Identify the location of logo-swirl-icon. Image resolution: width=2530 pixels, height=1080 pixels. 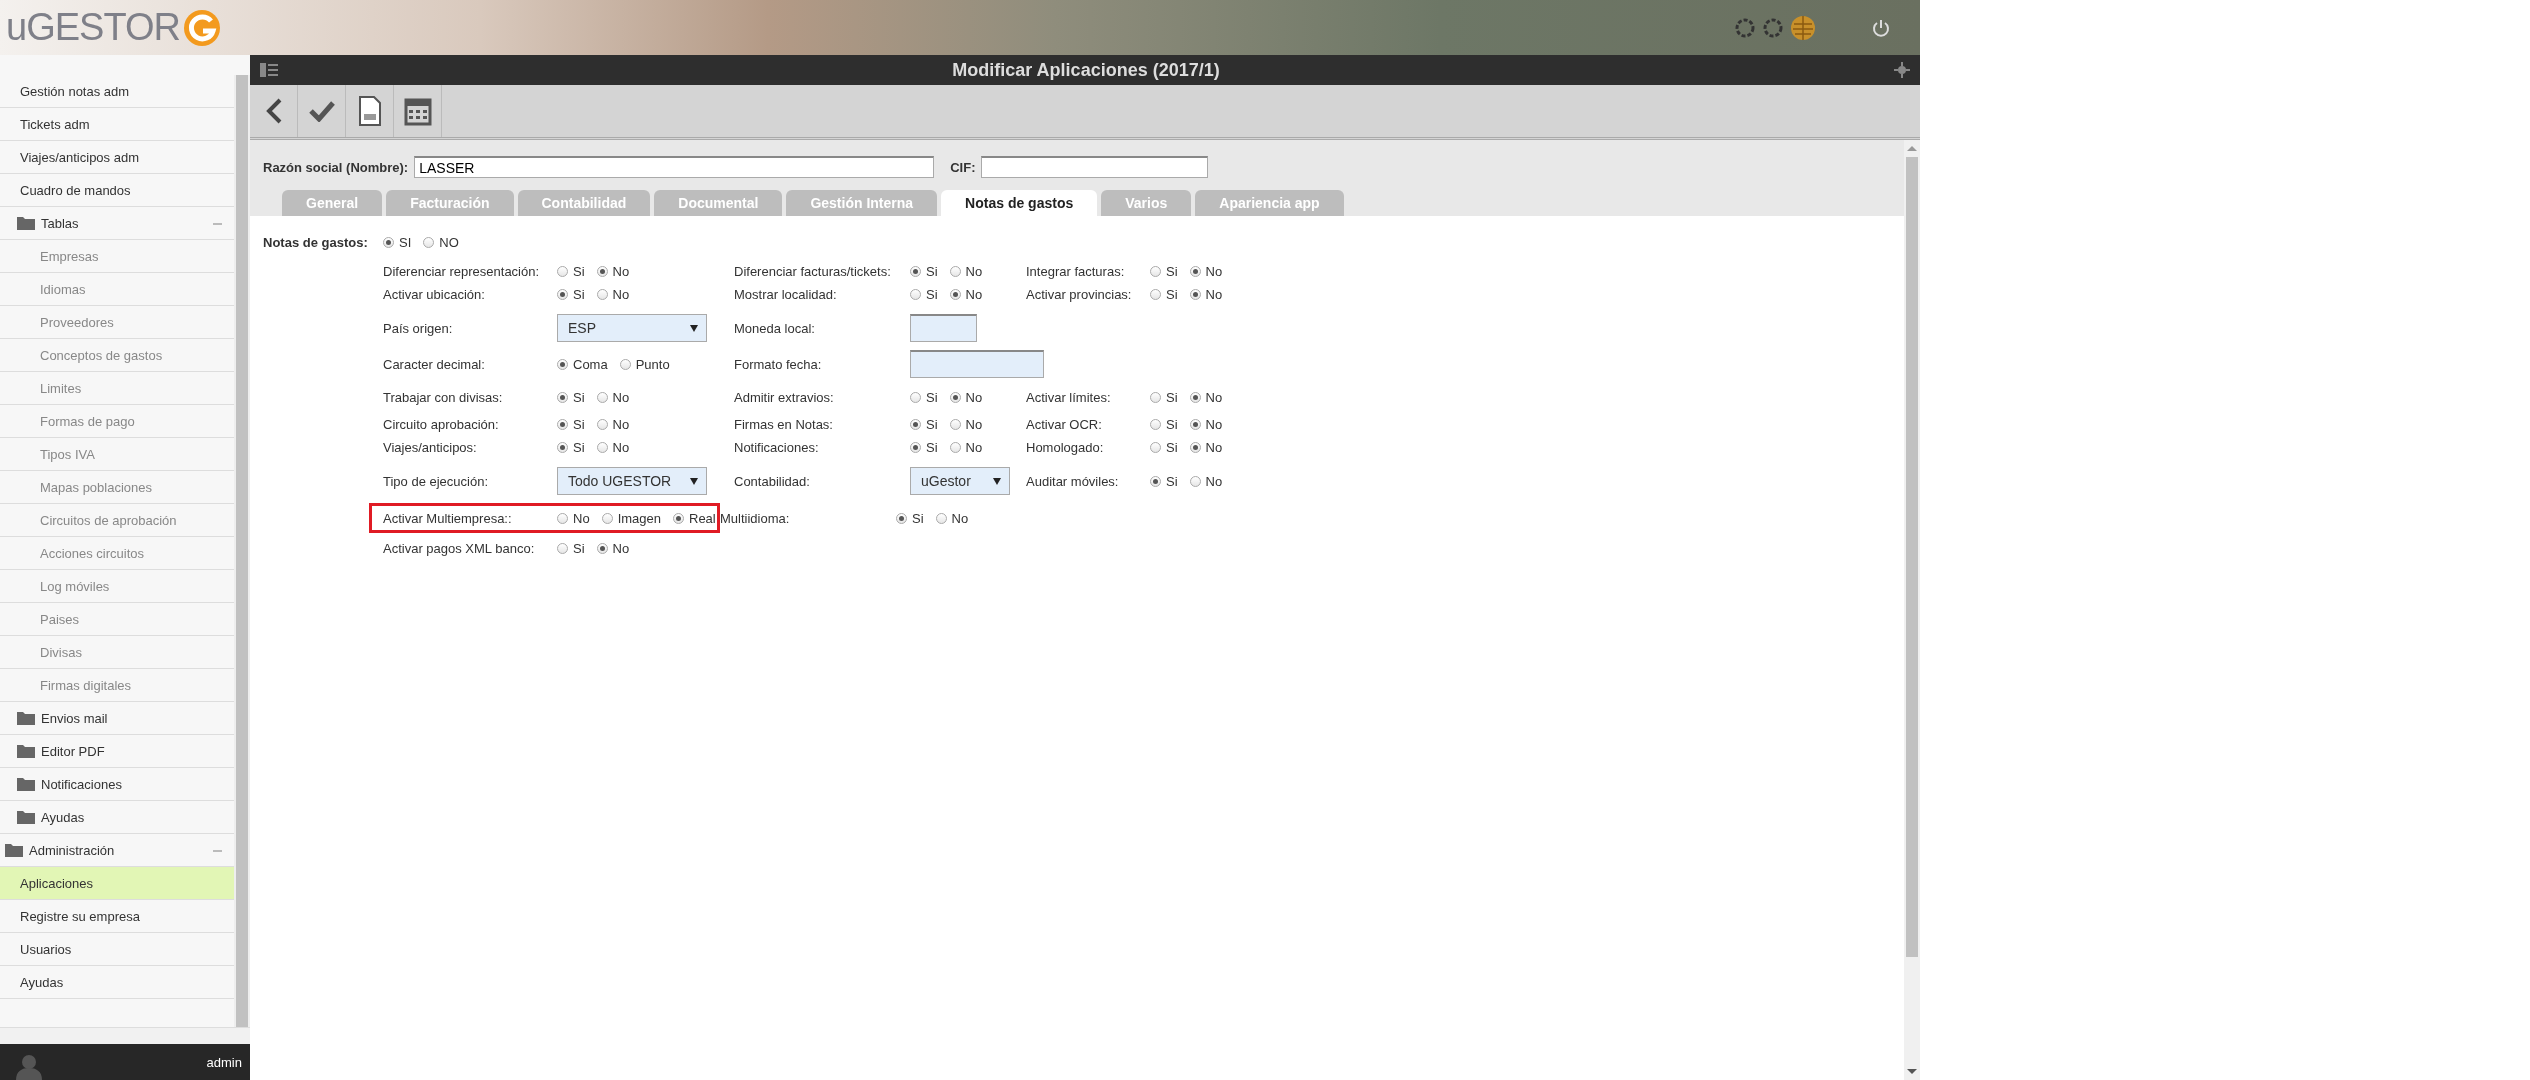
(201, 27).